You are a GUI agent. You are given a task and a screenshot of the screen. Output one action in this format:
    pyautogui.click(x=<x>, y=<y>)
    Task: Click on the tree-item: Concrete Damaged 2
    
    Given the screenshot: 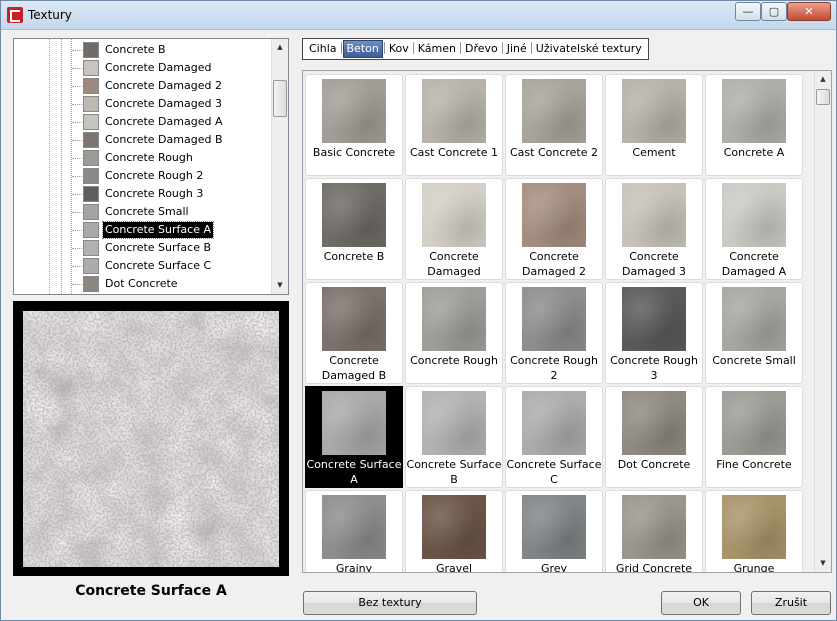 What is the action you would take?
    pyautogui.click(x=143, y=86)
    